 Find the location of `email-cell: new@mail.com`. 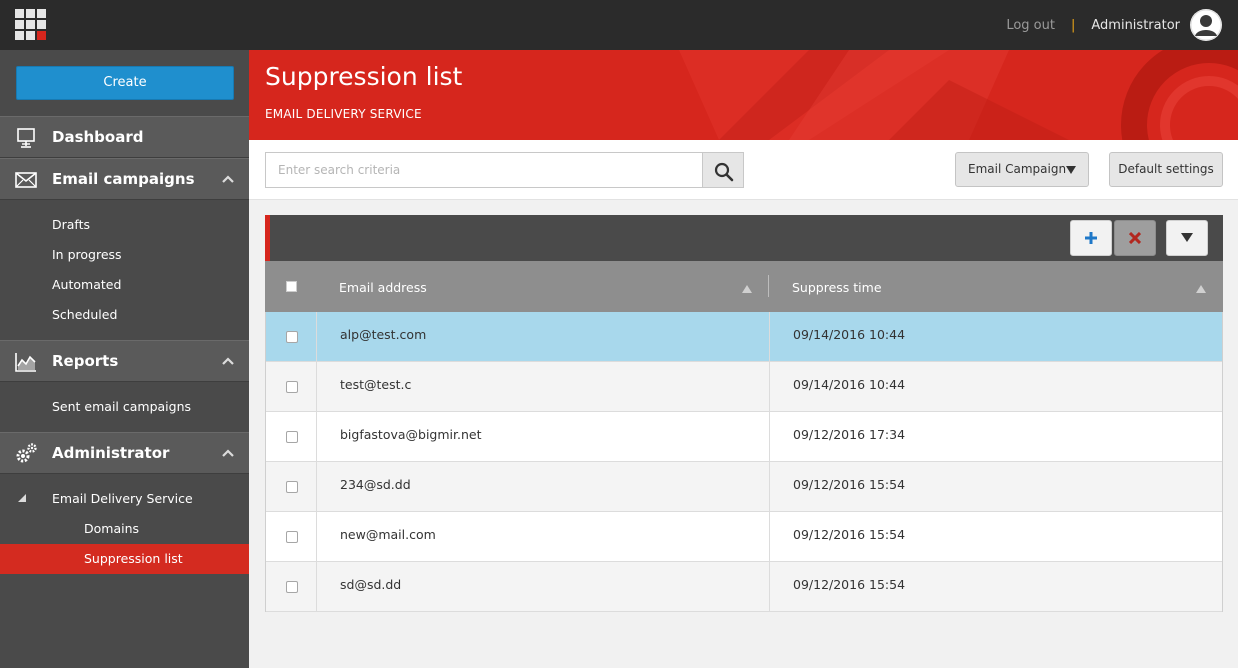

email-cell: new@mail.com is located at coordinates (388, 534).